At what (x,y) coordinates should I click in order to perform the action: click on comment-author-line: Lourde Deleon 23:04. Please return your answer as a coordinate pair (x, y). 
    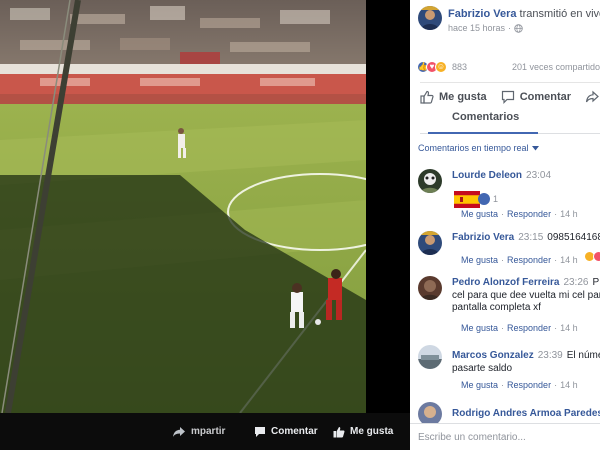
    Looking at the image, I should click on (501, 175).